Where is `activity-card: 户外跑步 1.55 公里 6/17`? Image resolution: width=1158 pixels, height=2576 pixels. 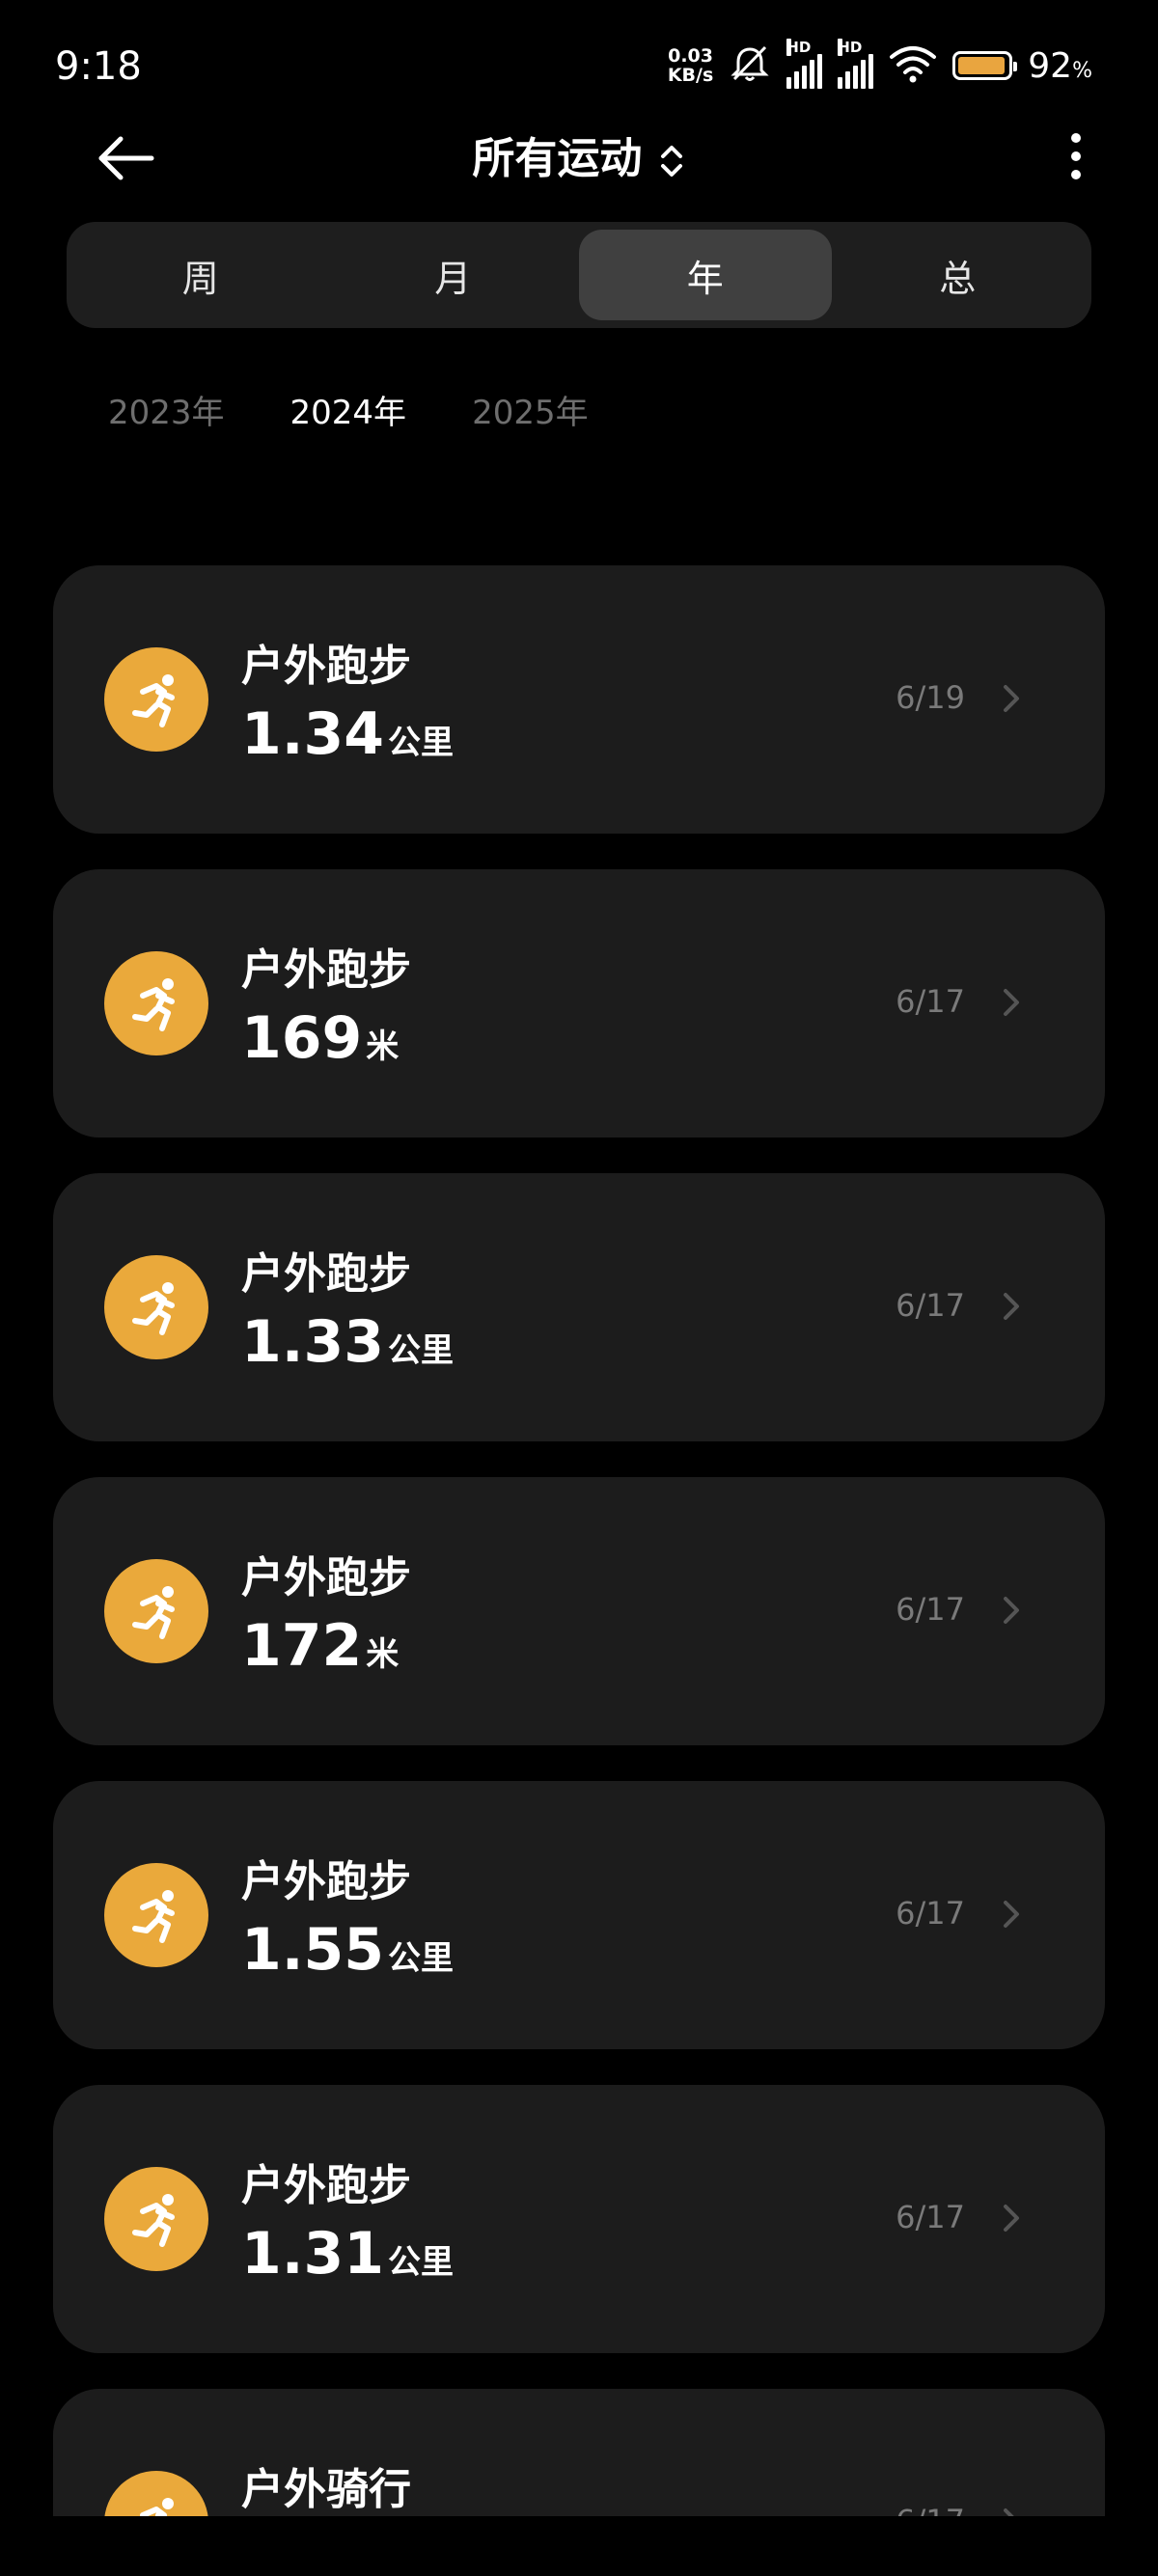 activity-card: 户外跑步 1.55 公里 6/17 is located at coordinates (579, 1915).